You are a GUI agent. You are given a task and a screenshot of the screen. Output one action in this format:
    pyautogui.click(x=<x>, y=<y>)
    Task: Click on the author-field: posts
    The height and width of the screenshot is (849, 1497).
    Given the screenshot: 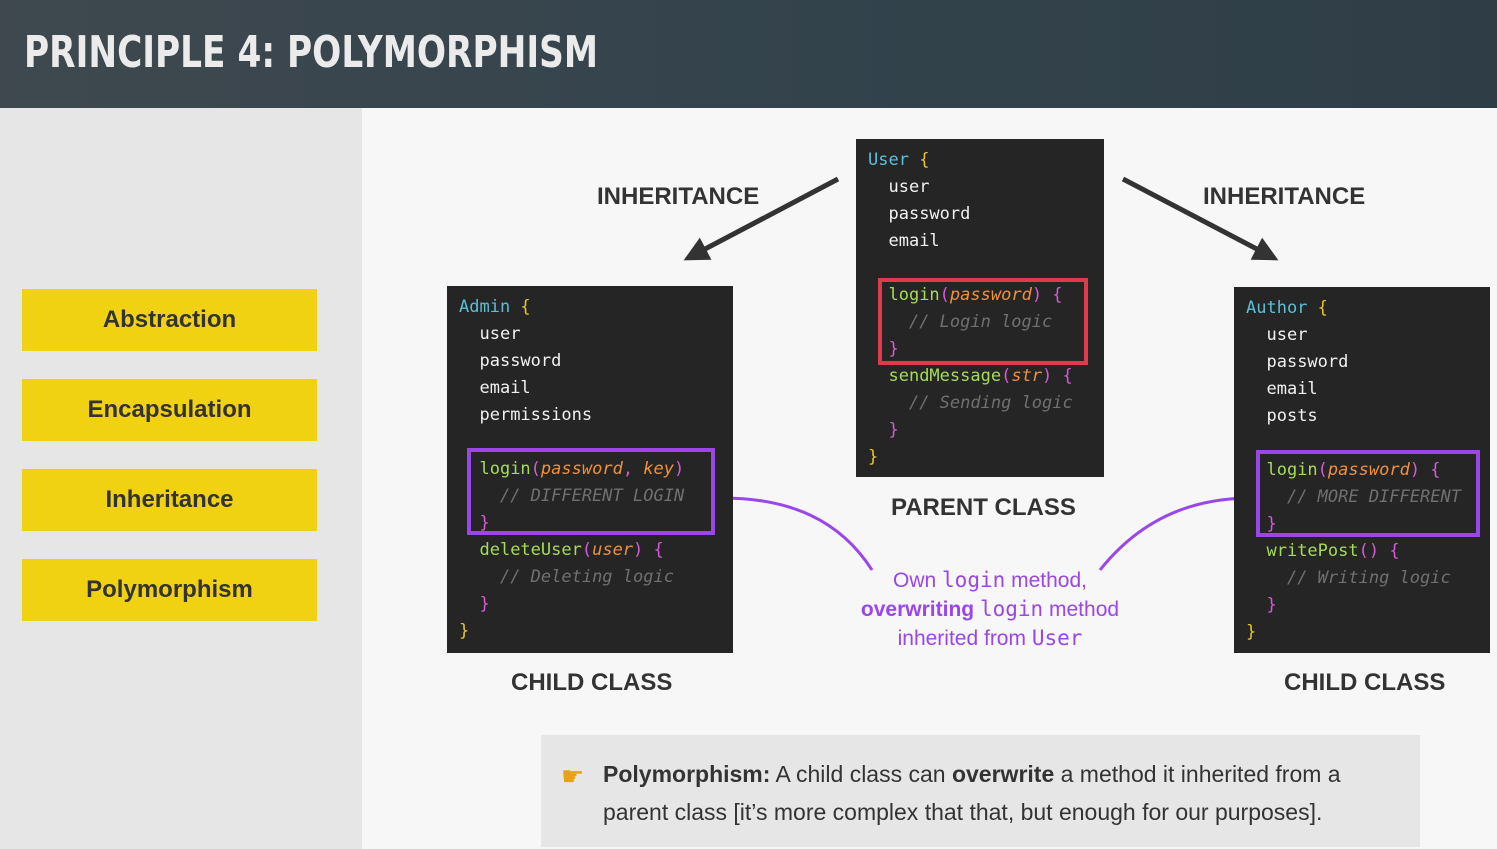 What is the action you would take?
    pyautogui.click(x=1292, y=416)
    